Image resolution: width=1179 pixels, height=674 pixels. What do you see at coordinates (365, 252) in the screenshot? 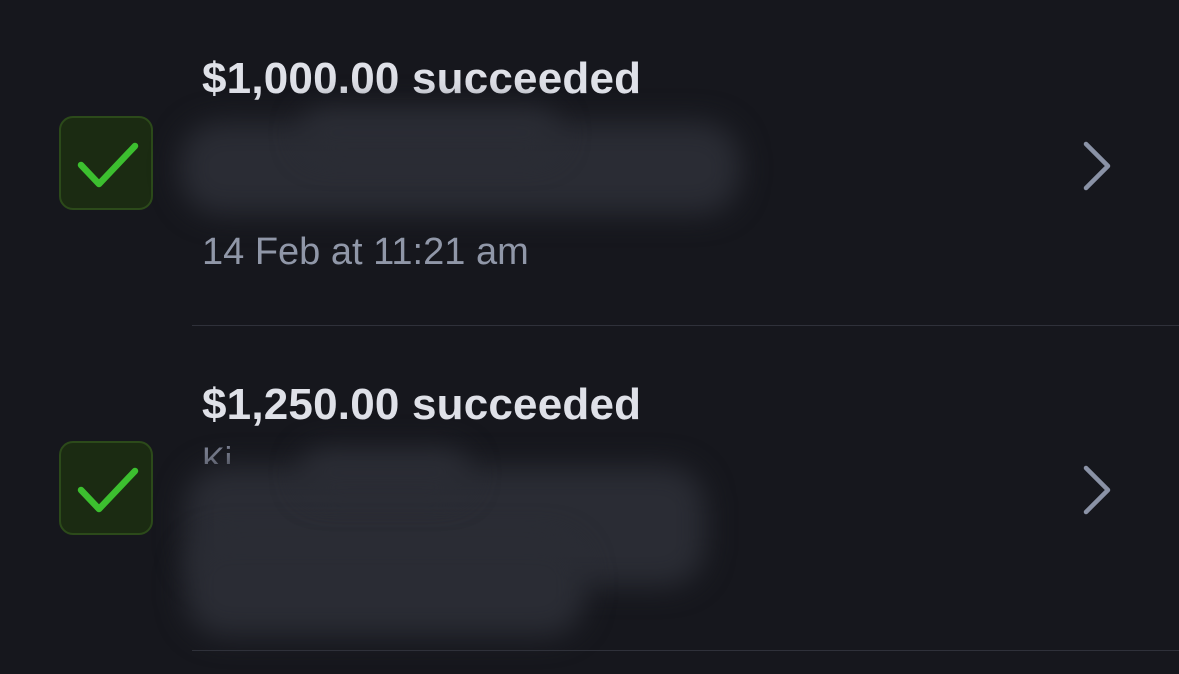
I see `transaction-timestamp: 14 Feb at 11:21 am` at bounding box center [365, 252].